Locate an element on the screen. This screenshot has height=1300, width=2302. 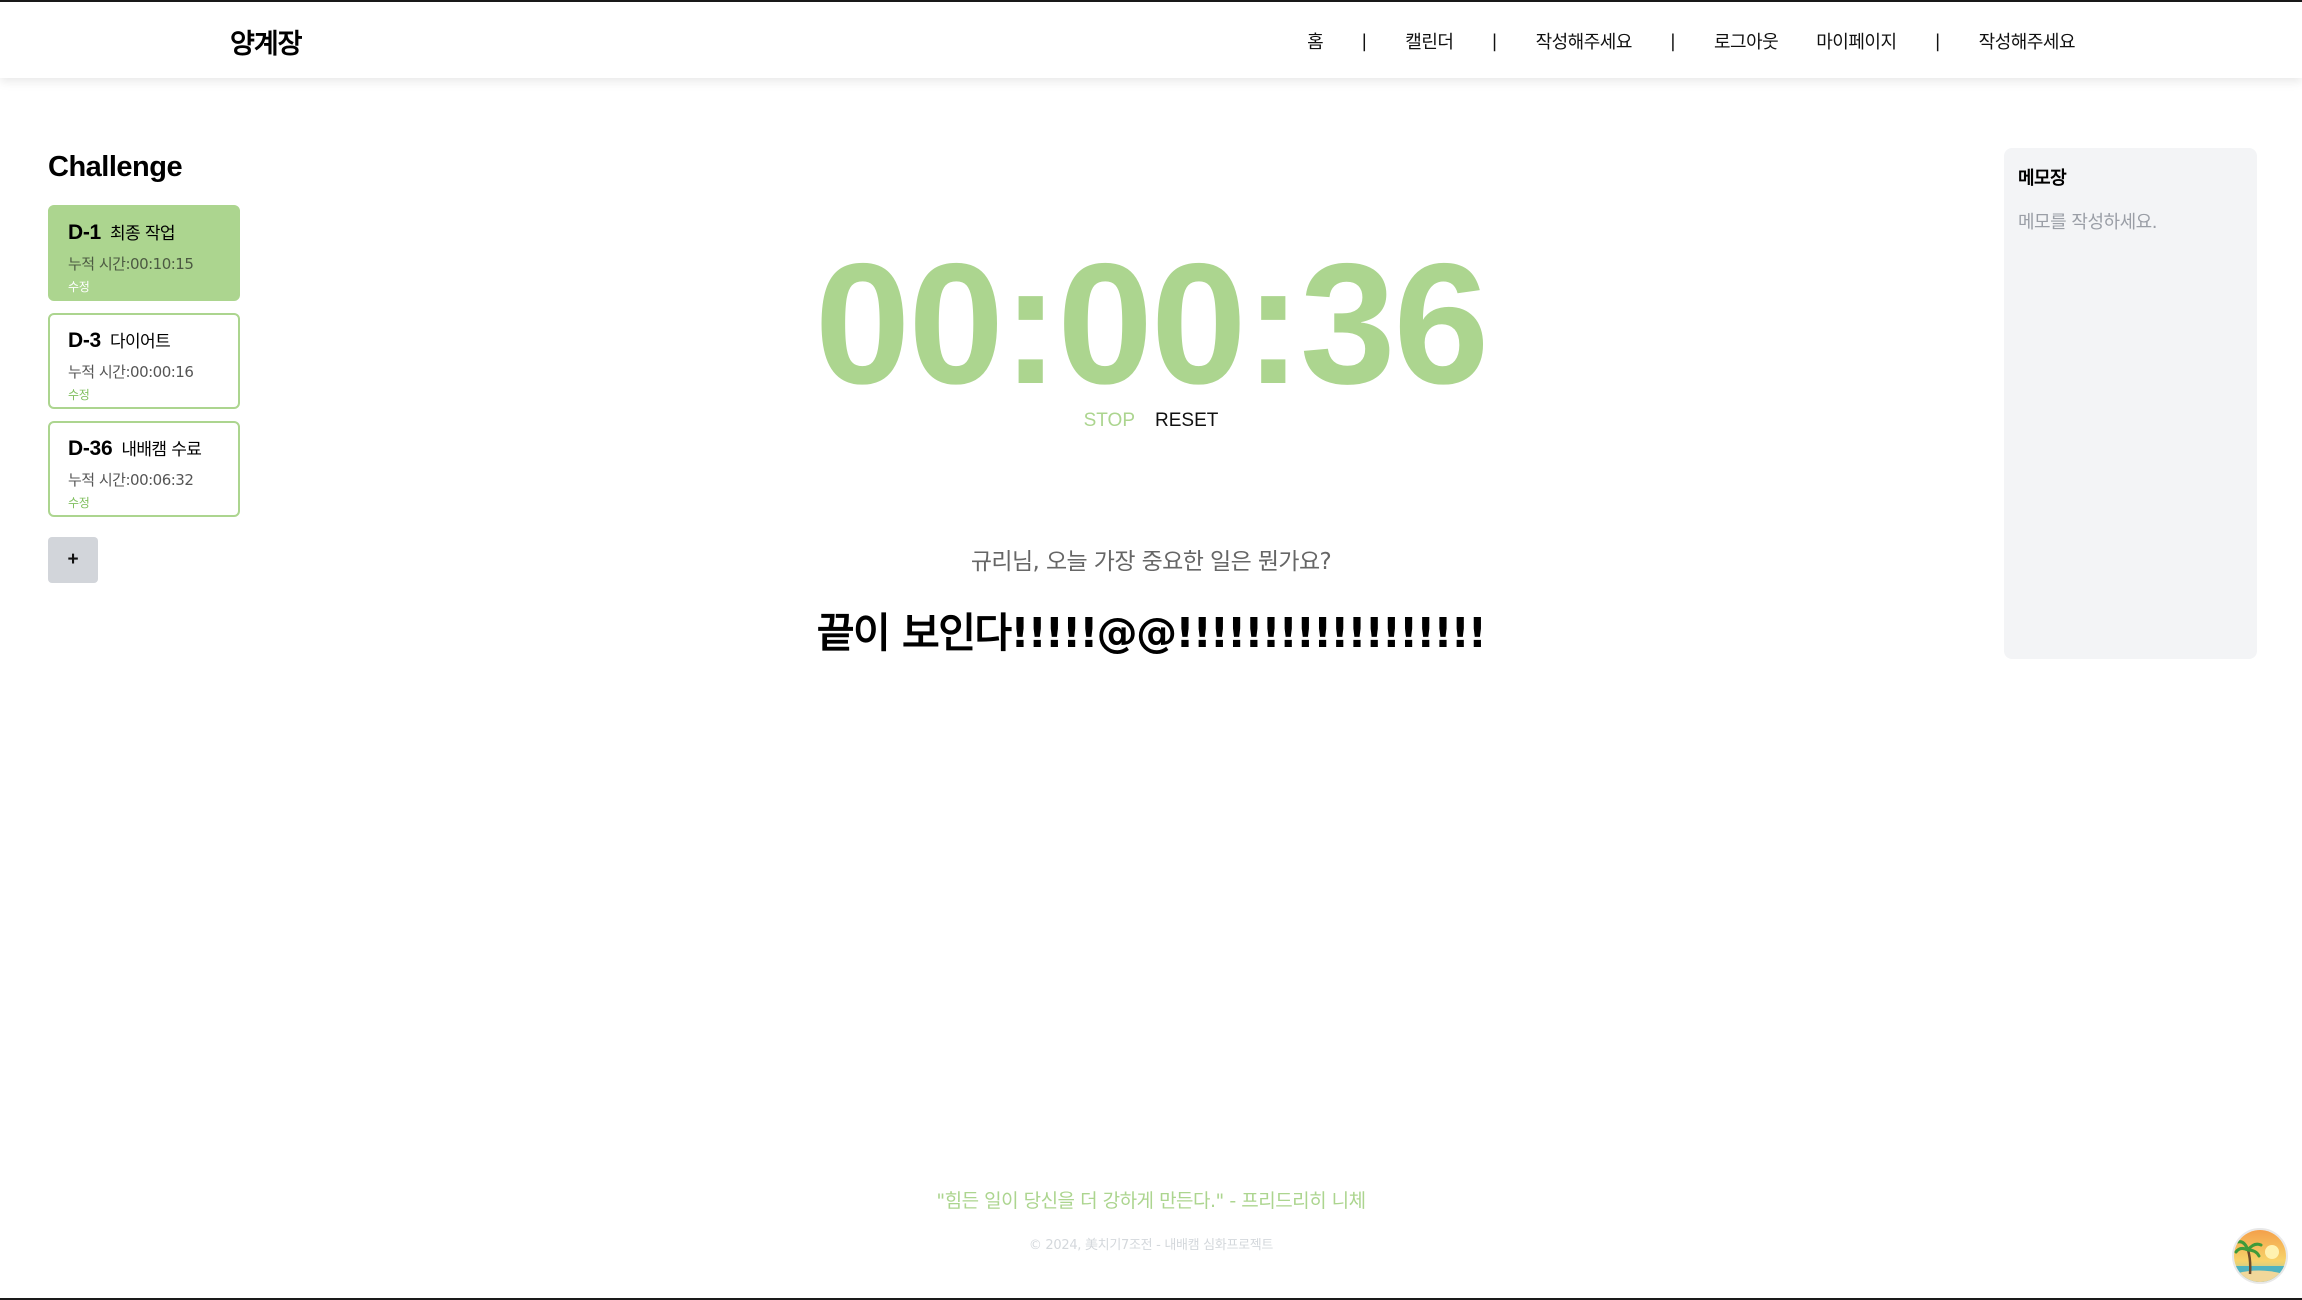
memo-panel: 메모장 is located at coordinates (2130, 403).